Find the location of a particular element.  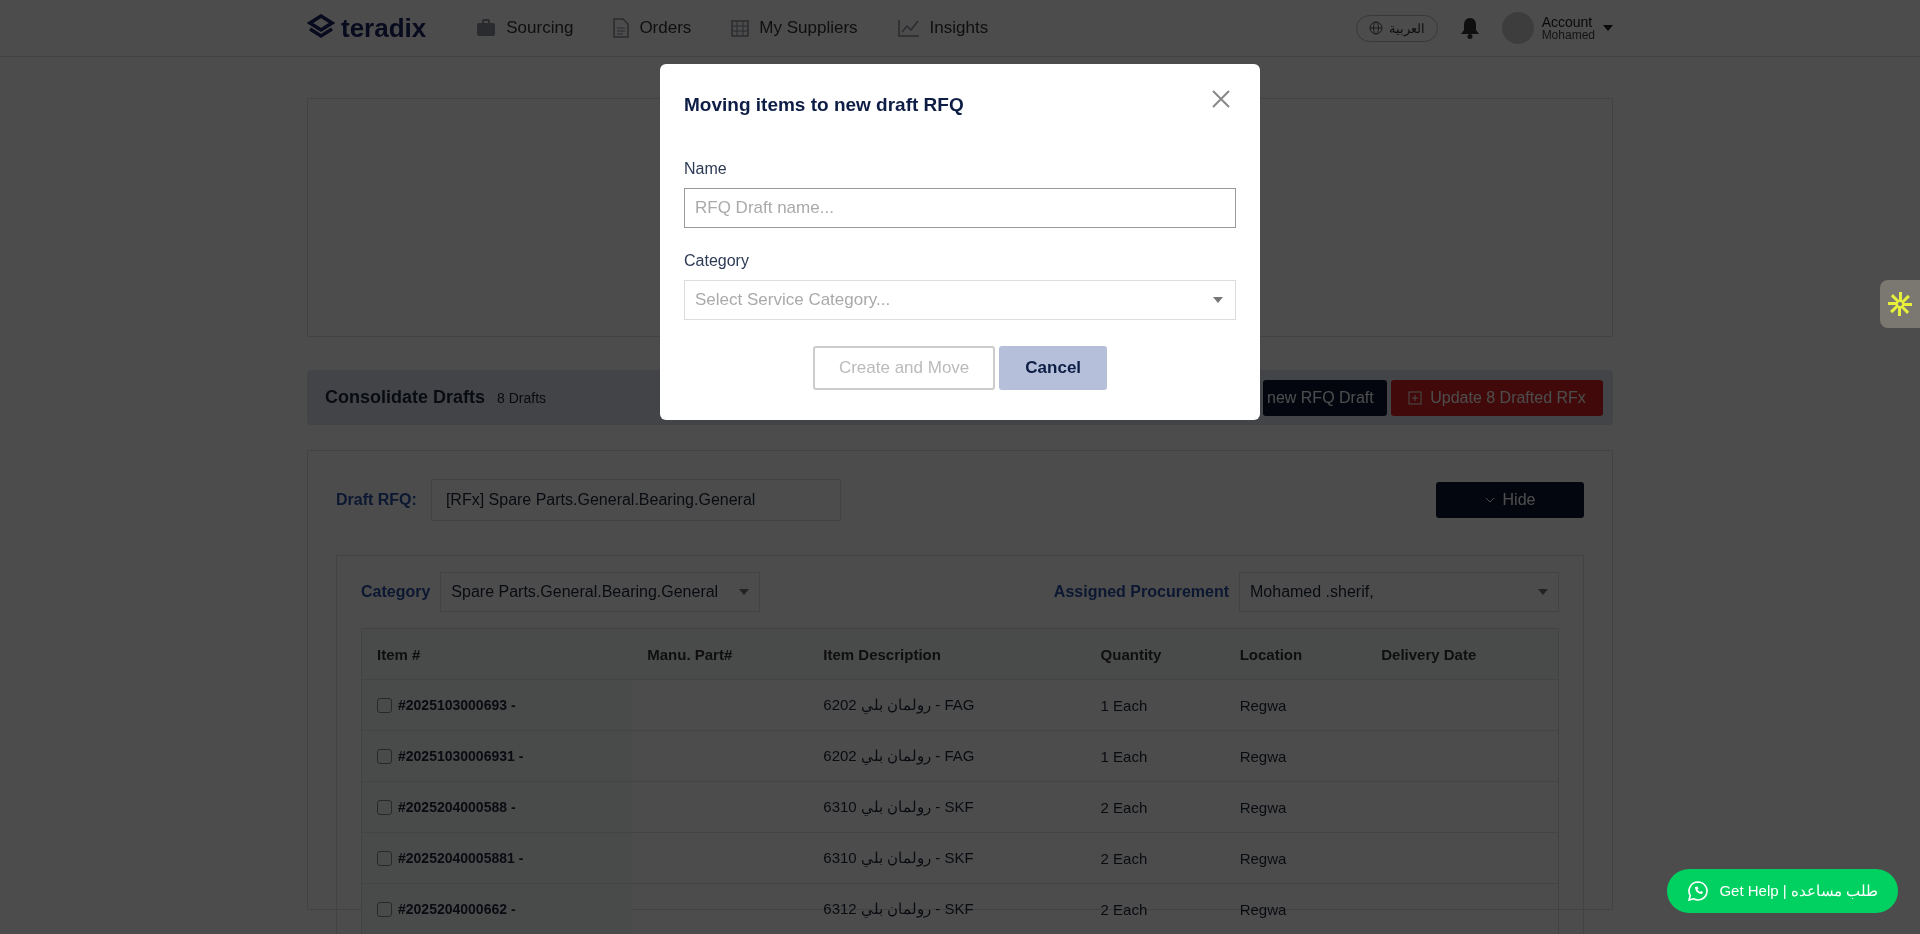

help-button: Get Help | طلب مساعده is located at coordinates (1782, 891).